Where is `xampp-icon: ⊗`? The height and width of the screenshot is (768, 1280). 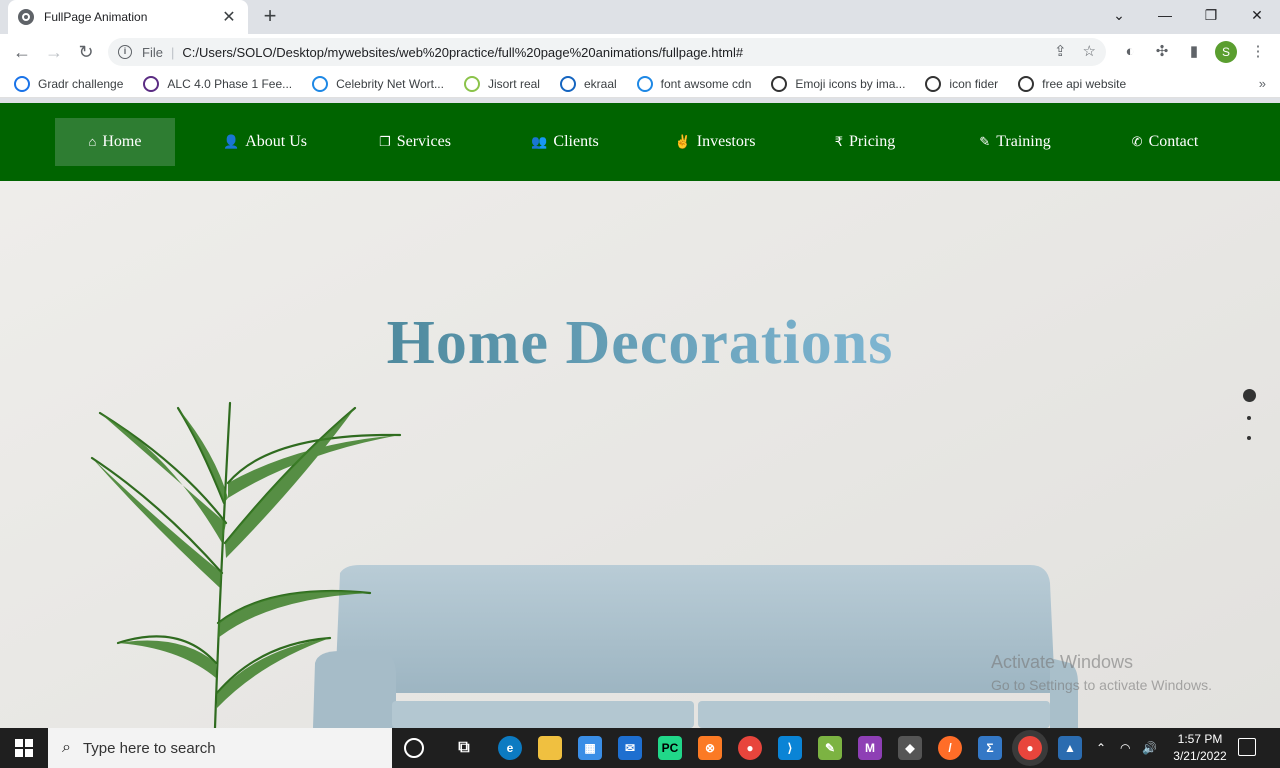 xampp-icon: ⊗ is located at coordinates (710, 748).